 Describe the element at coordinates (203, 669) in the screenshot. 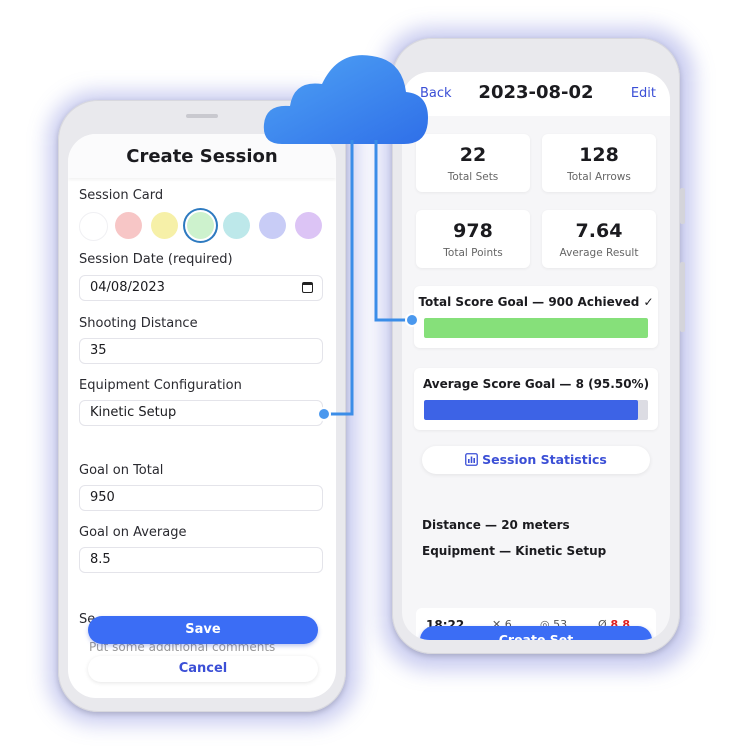

I see `cancel-button: Cancel` at that location.